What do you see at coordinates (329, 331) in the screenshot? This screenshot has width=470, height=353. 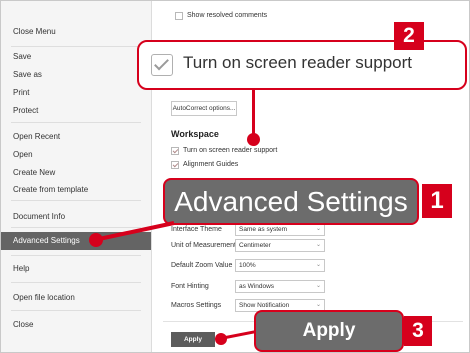 I see `callout-apply: Apply` at bounding box center [329, 331].